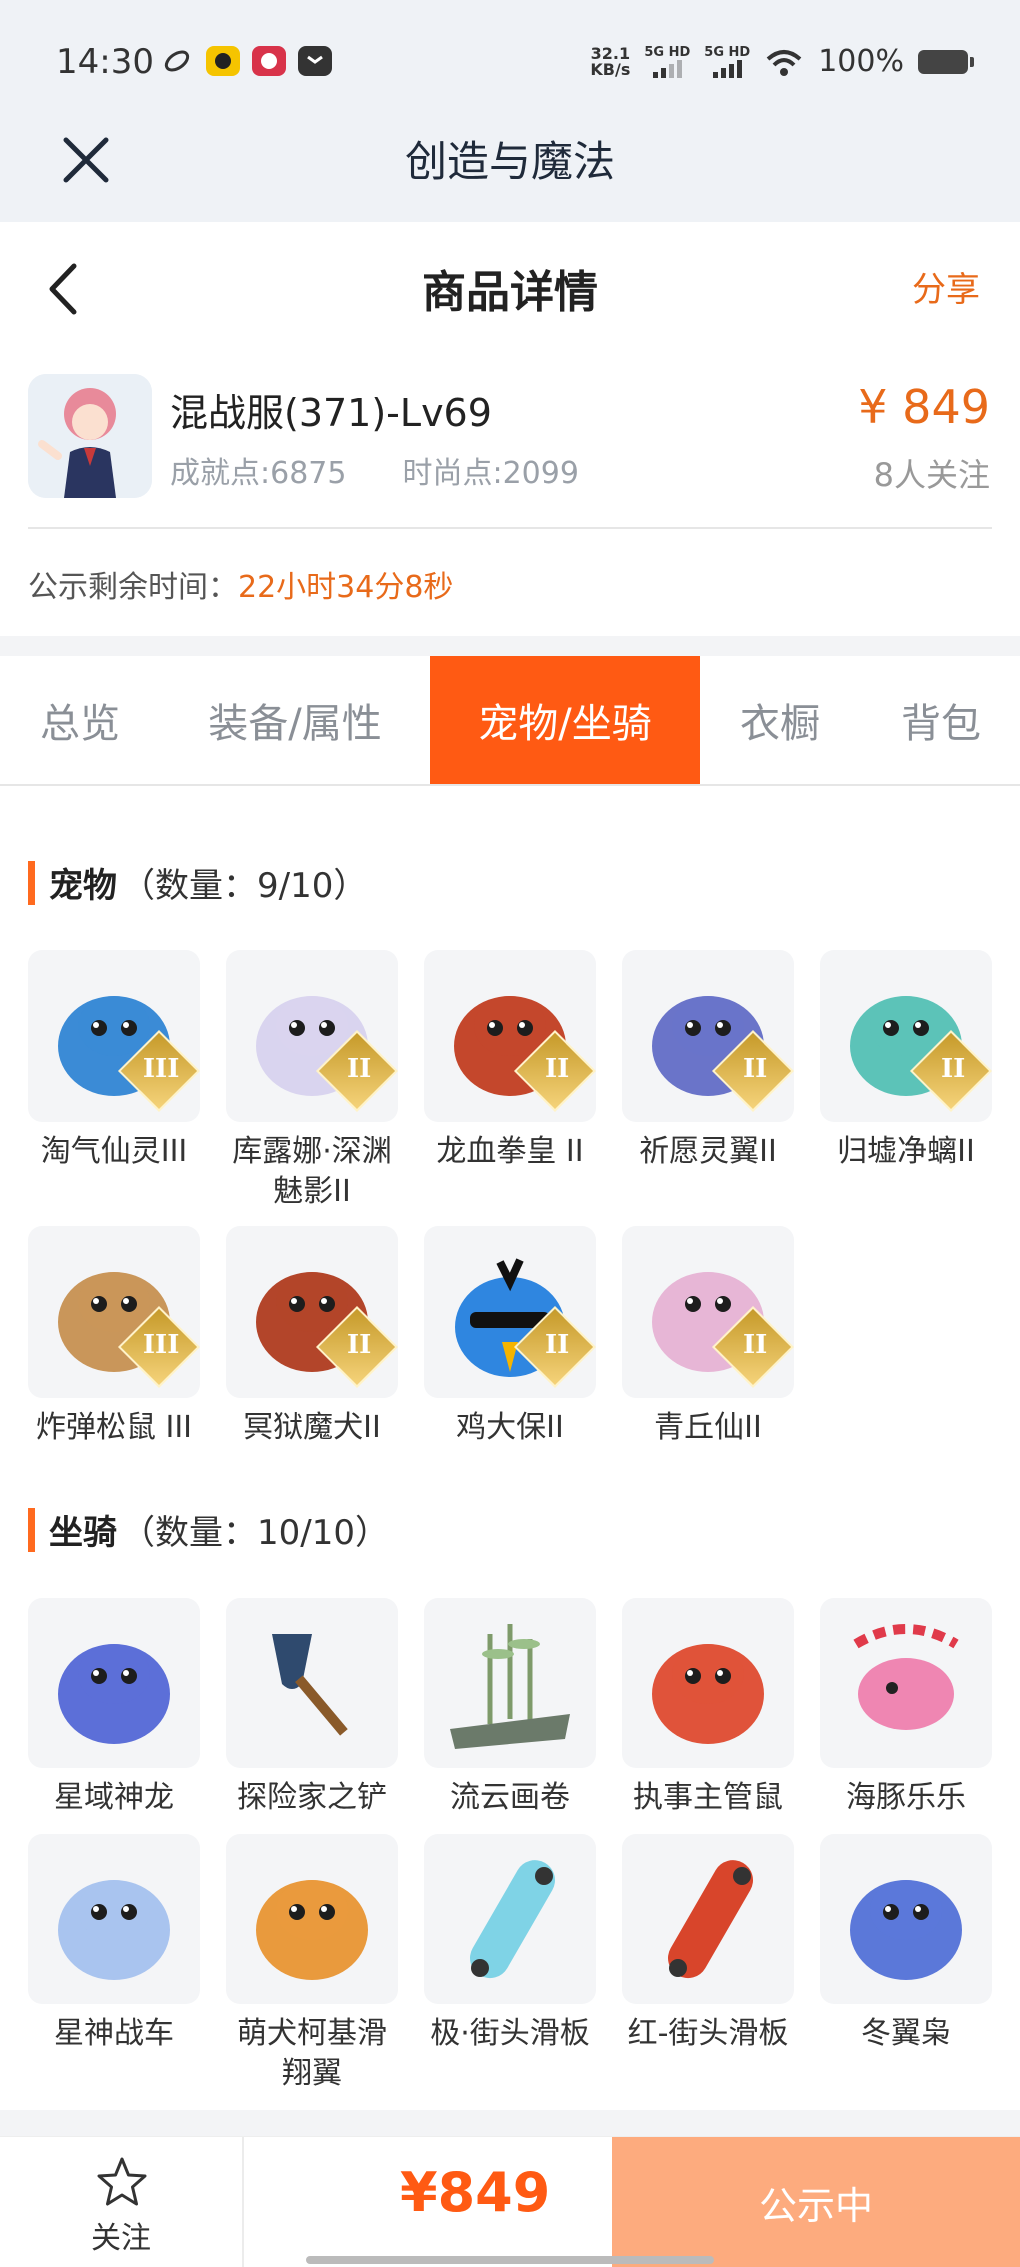  What do you see at coordinates (121, 2238) in the screenshot?
I see `follow-label: 关注` at bounding box center [121, 2238].